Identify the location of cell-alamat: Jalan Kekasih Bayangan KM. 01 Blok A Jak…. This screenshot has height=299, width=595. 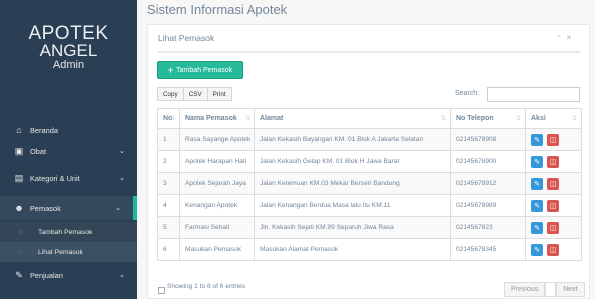
(352, 139).